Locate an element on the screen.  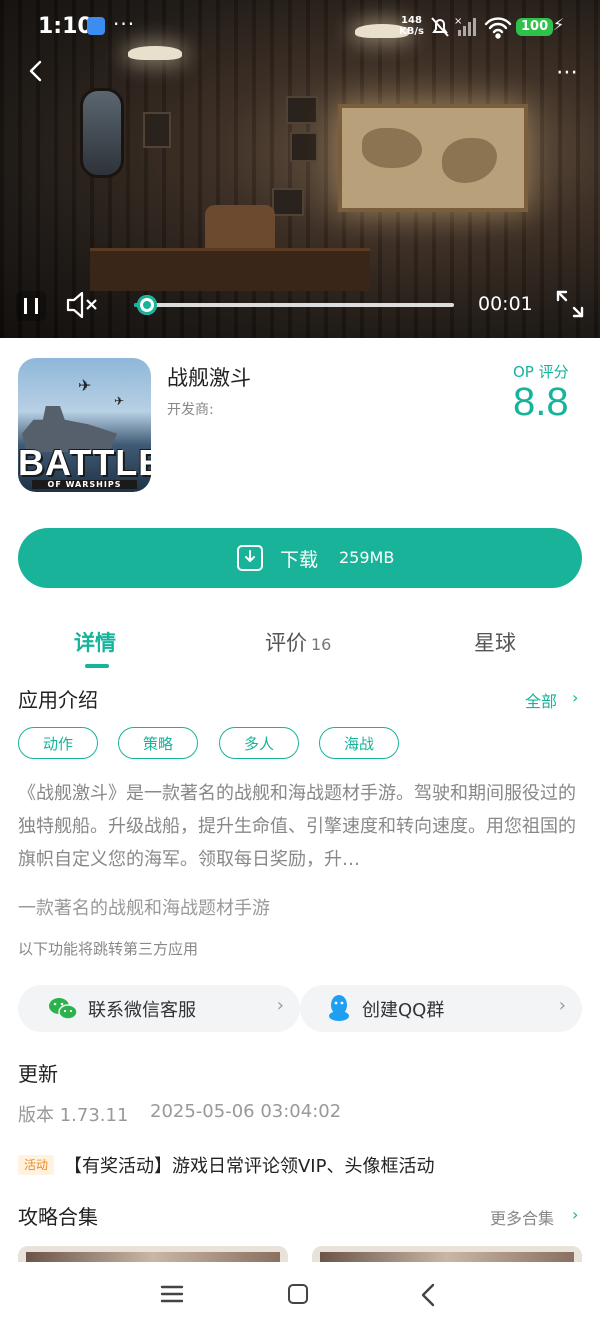
score-label: OP 评分 is located at coordinates (541, 372).